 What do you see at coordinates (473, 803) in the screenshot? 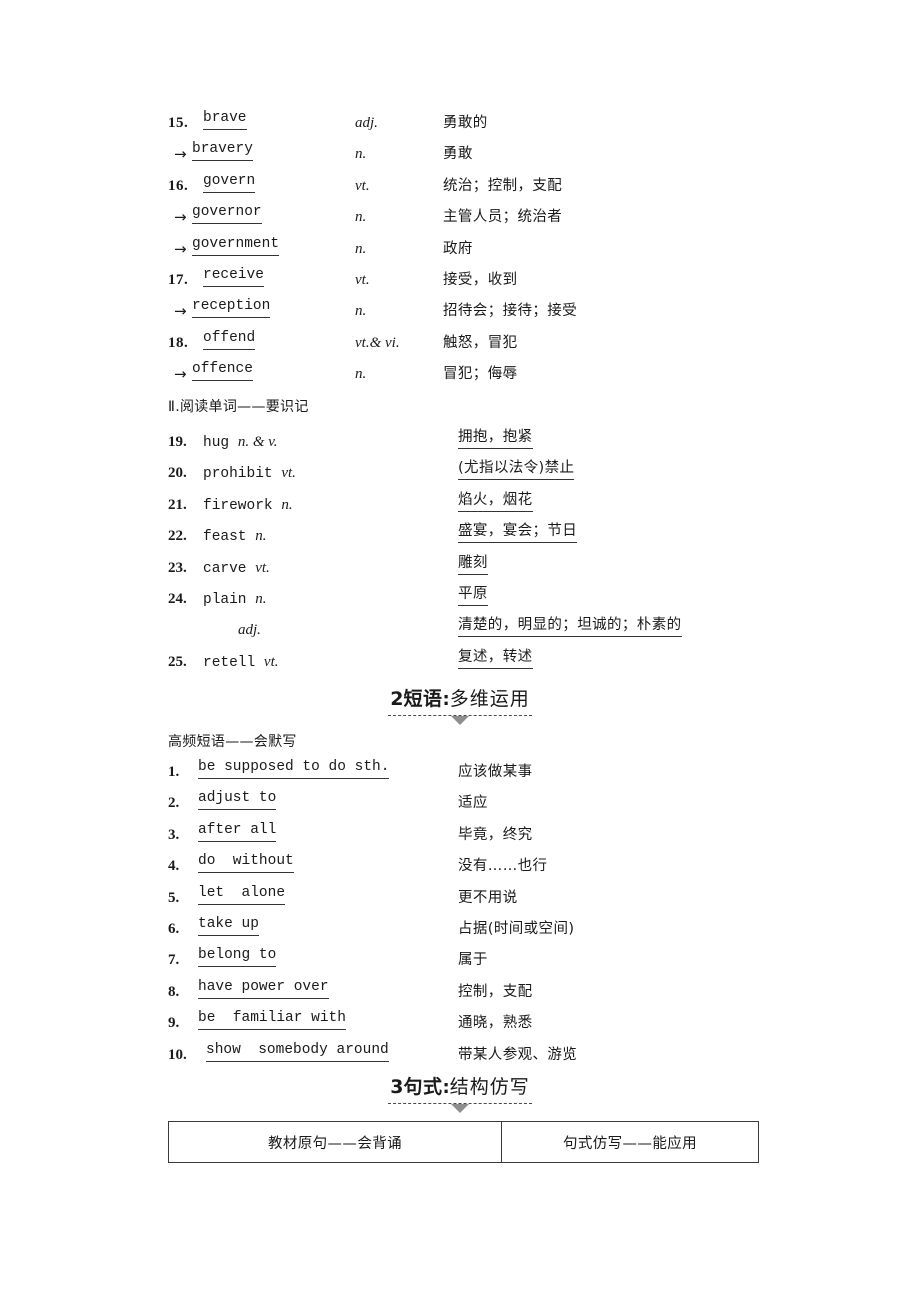
I see `phrase-meaning: 适应` at bounding box center [473, 803].